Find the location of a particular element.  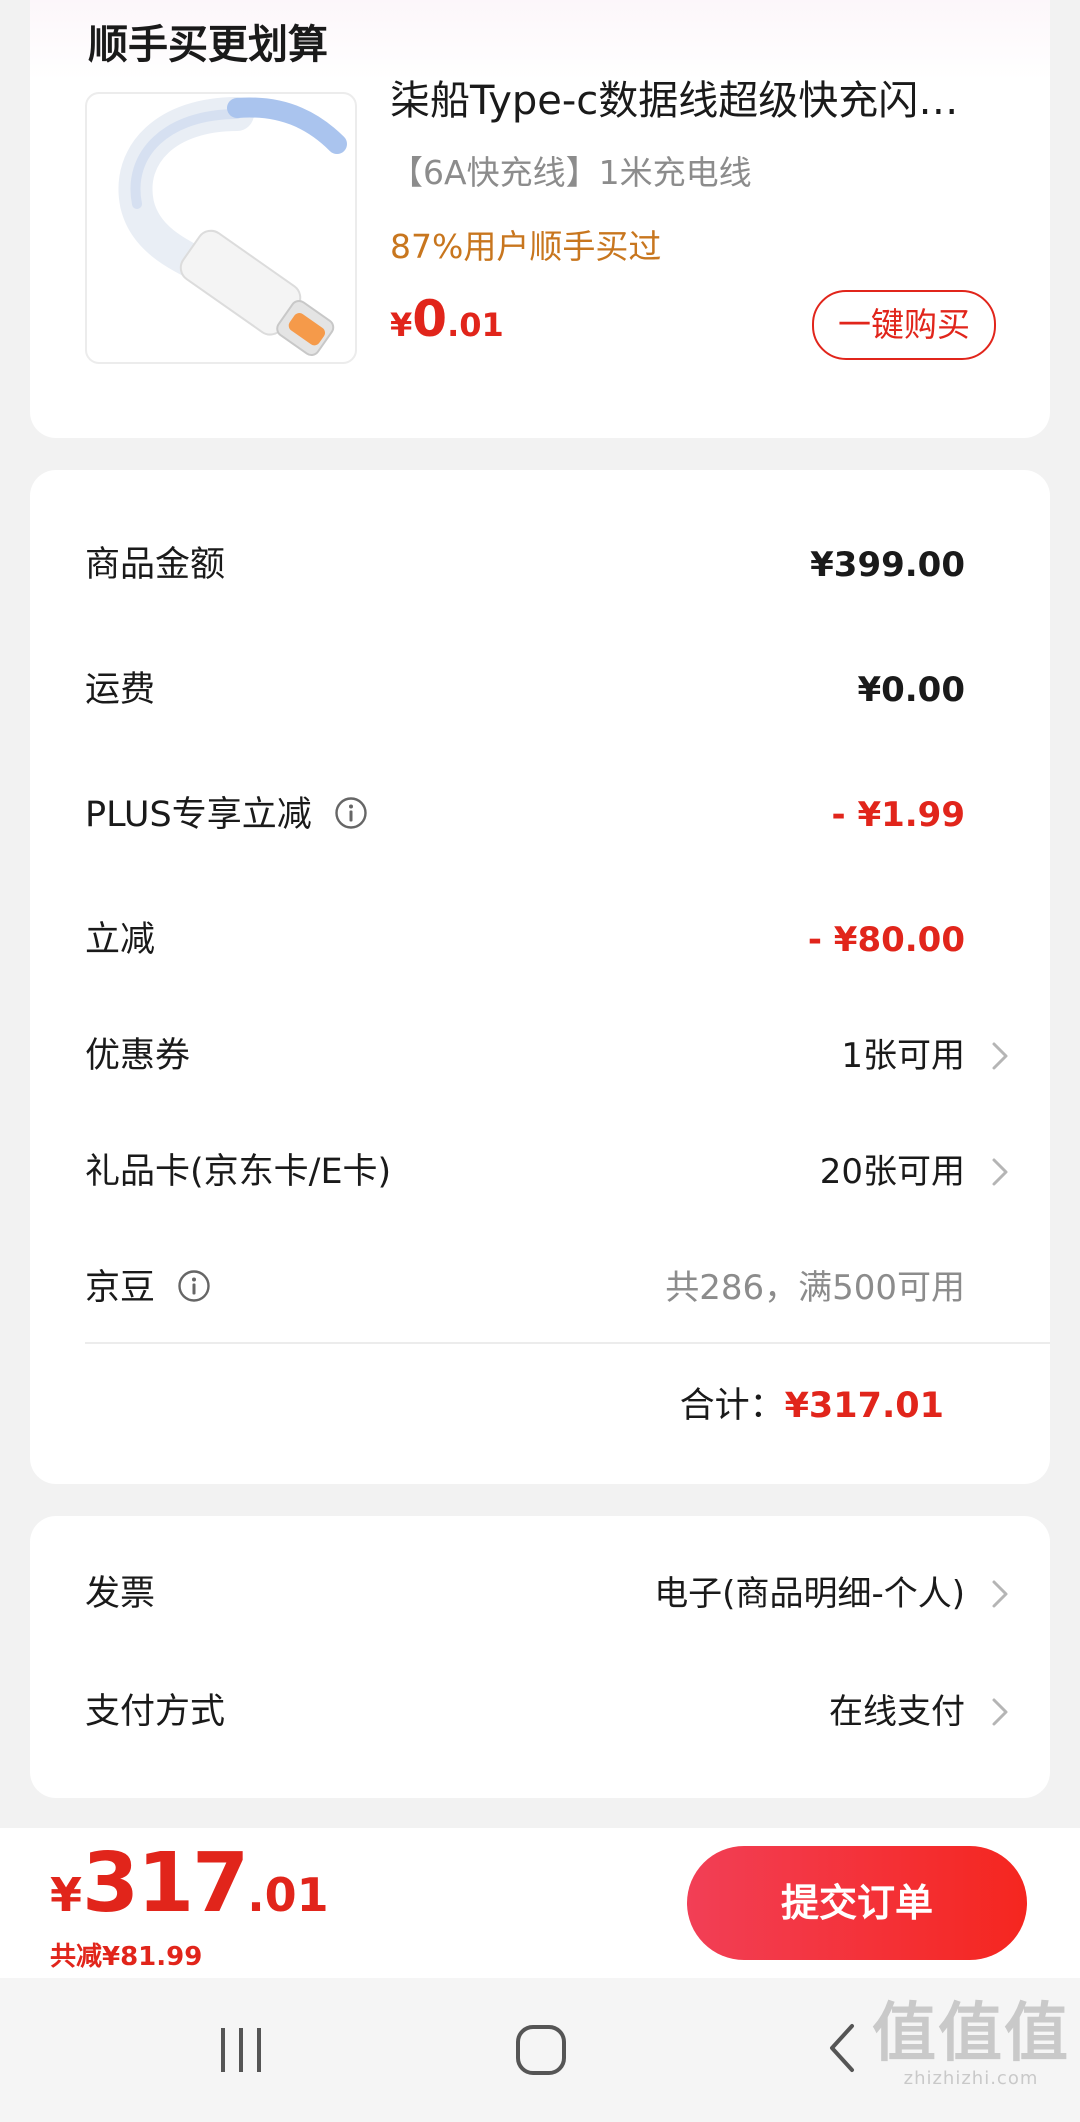

one-click-buy-button: 一键购买 is located at coordinates (904, 325).